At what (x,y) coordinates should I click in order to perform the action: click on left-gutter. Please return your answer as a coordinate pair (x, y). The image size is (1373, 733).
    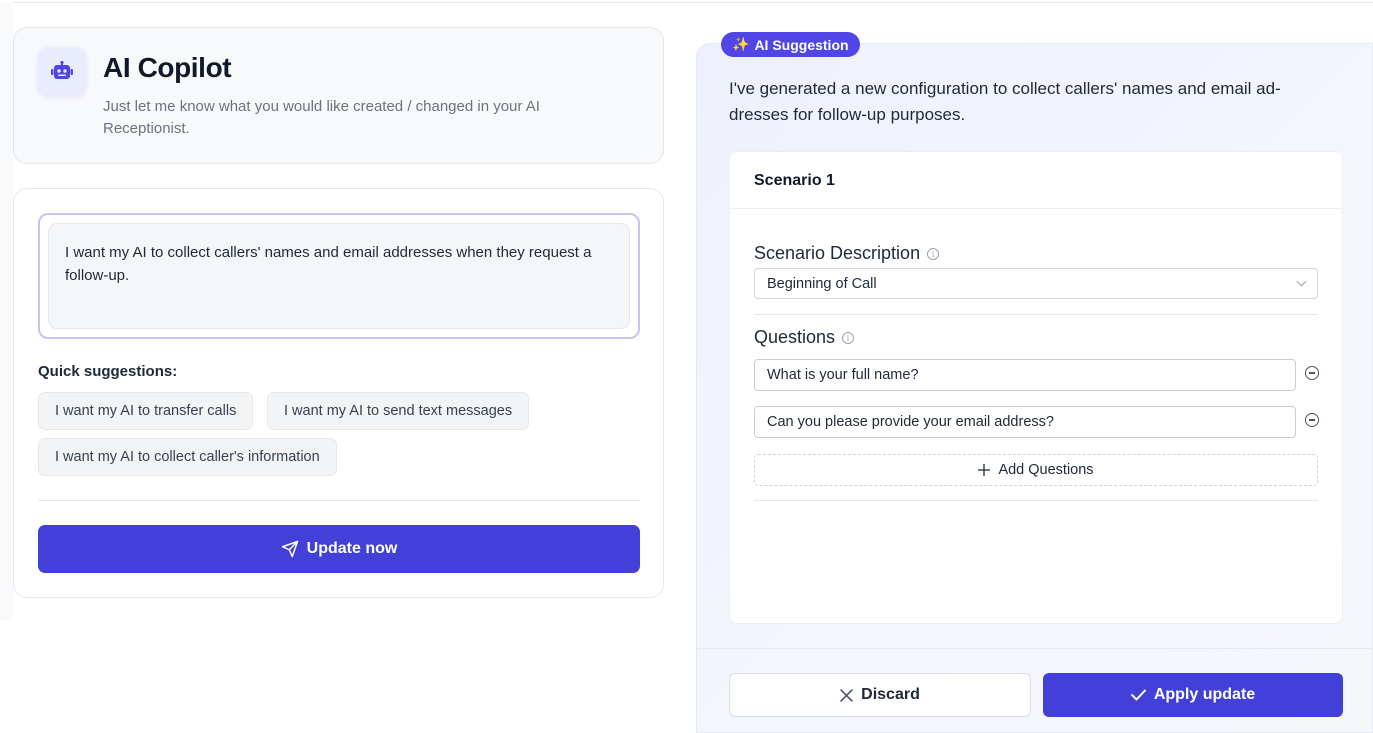
    Looking at the image, I should click on (6, 311).